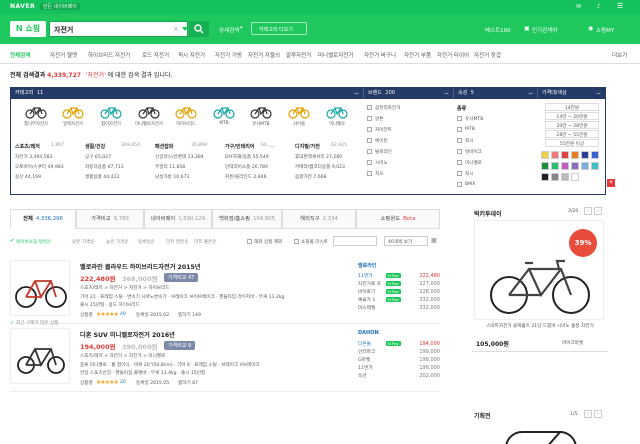  Describe the element at coordinates (247, 219) in the screenshot. I see `tab-3: 백화점/홈쇼핑 104,805` at that location.